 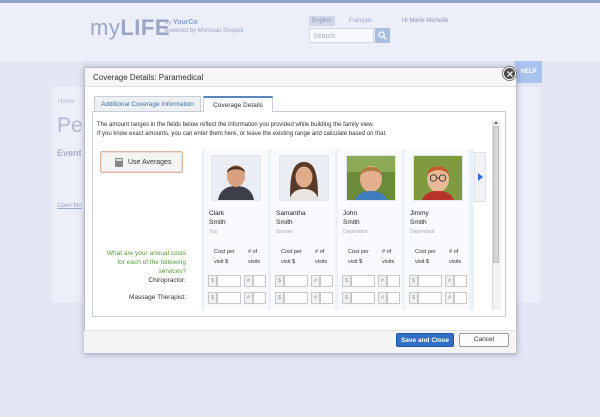 I want to click on search-button, so click(x=382, y=35).